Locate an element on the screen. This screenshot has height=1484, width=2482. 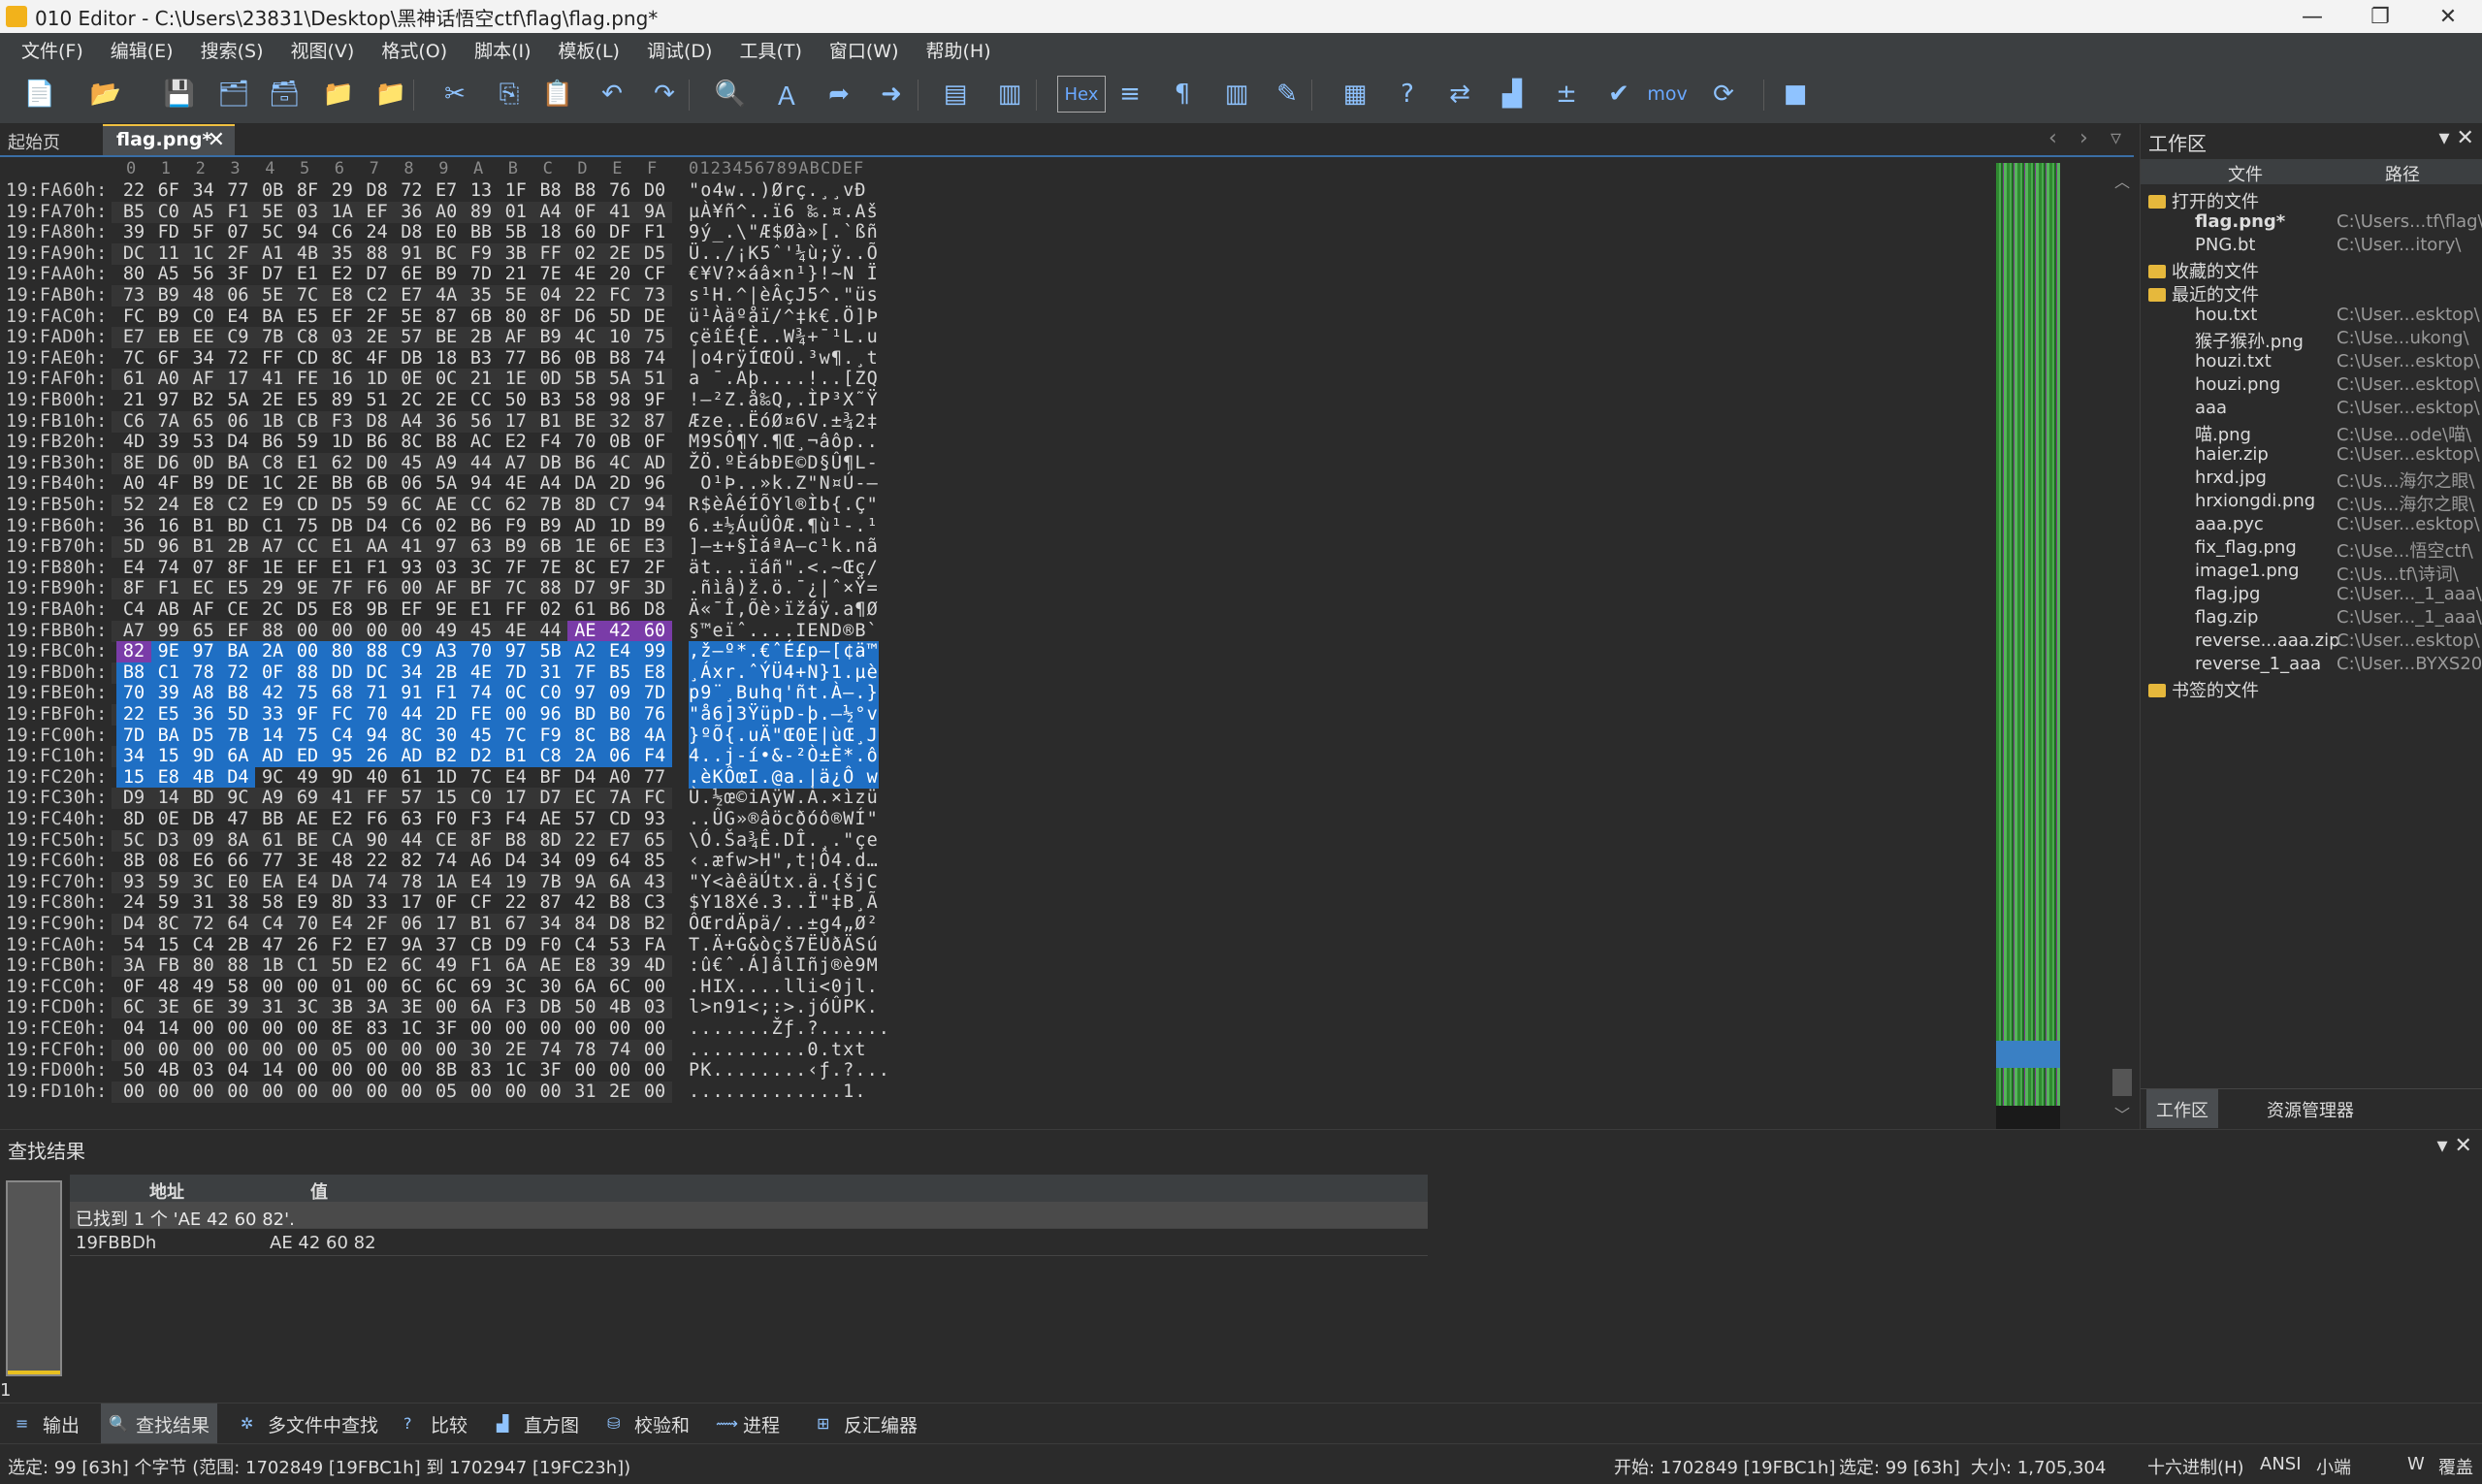
hex-byte: 36 is located at coordinates (446, 422).